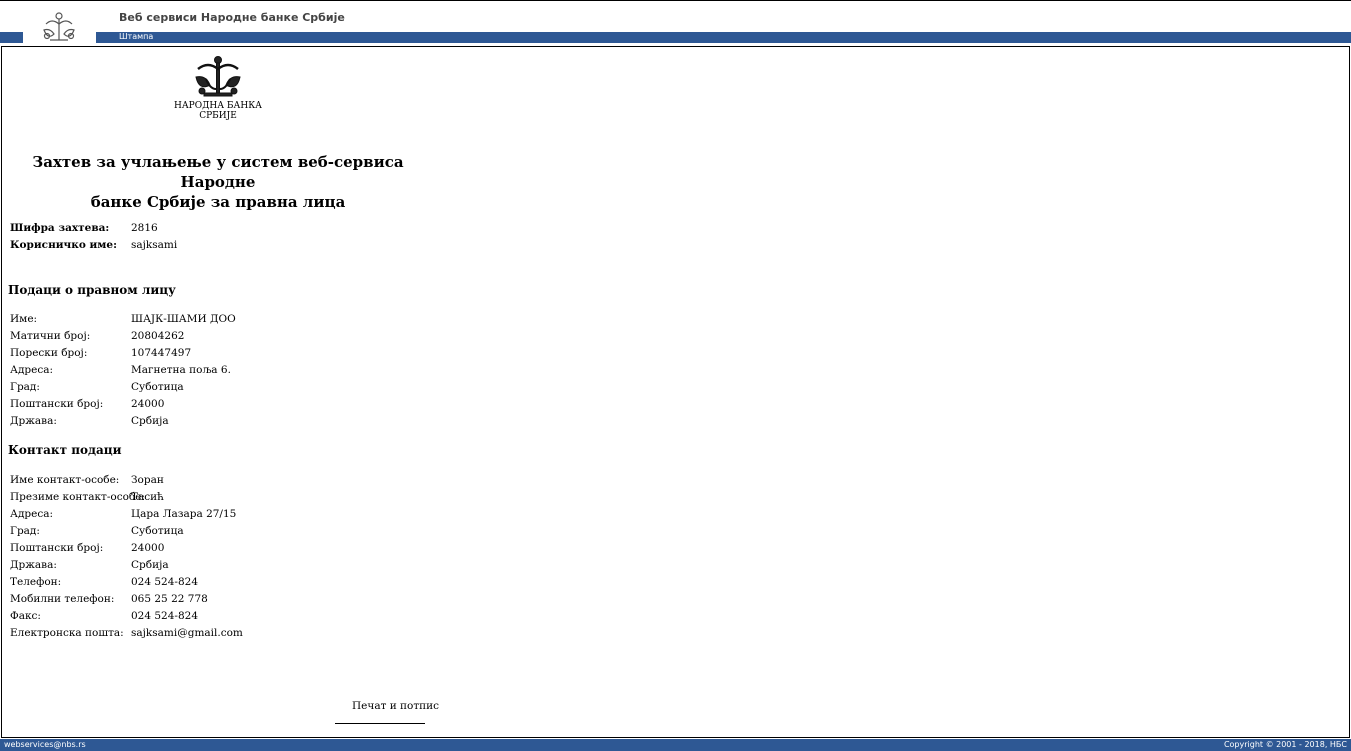 This screenshot has width=1351, height=751. Describe the element at coordinates (161, 353) in the screenshot. I see `field-value: 107447497` at that location.